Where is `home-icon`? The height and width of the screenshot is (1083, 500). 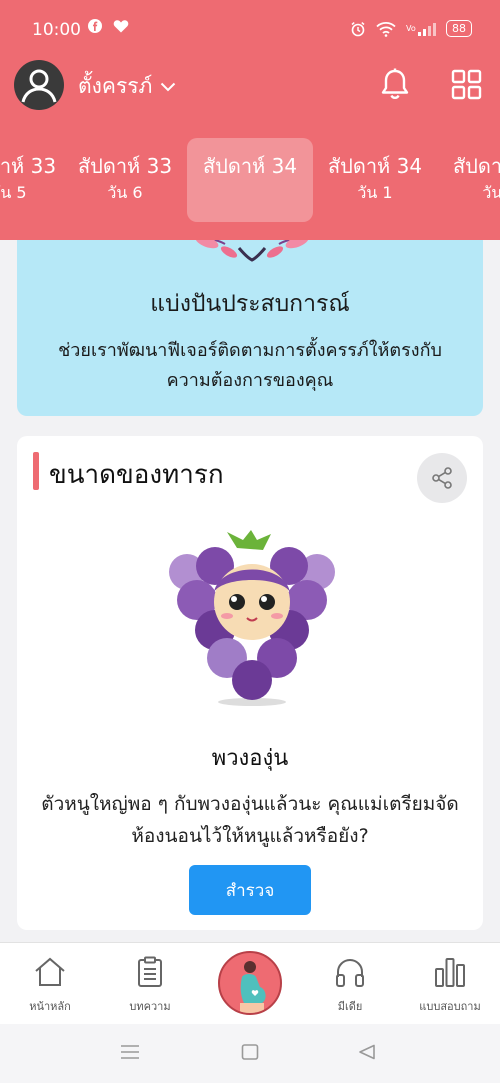
home-icon is located at coordinates (50, 971).